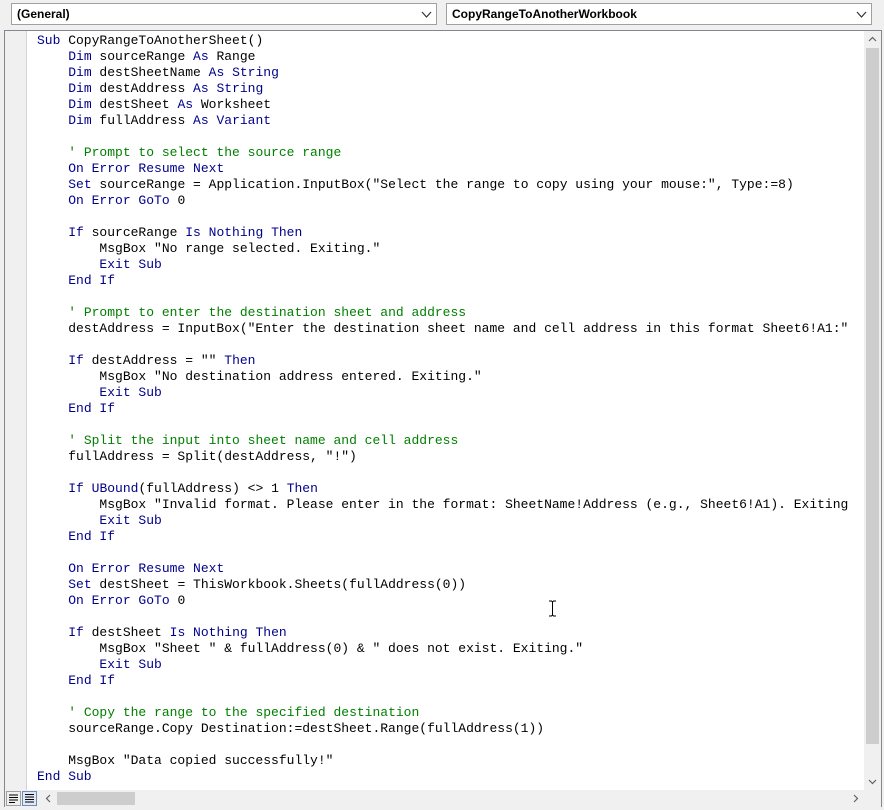 This screenshot has height=810, width=884. I want to click on code-keyword: String, so click(240, 88).